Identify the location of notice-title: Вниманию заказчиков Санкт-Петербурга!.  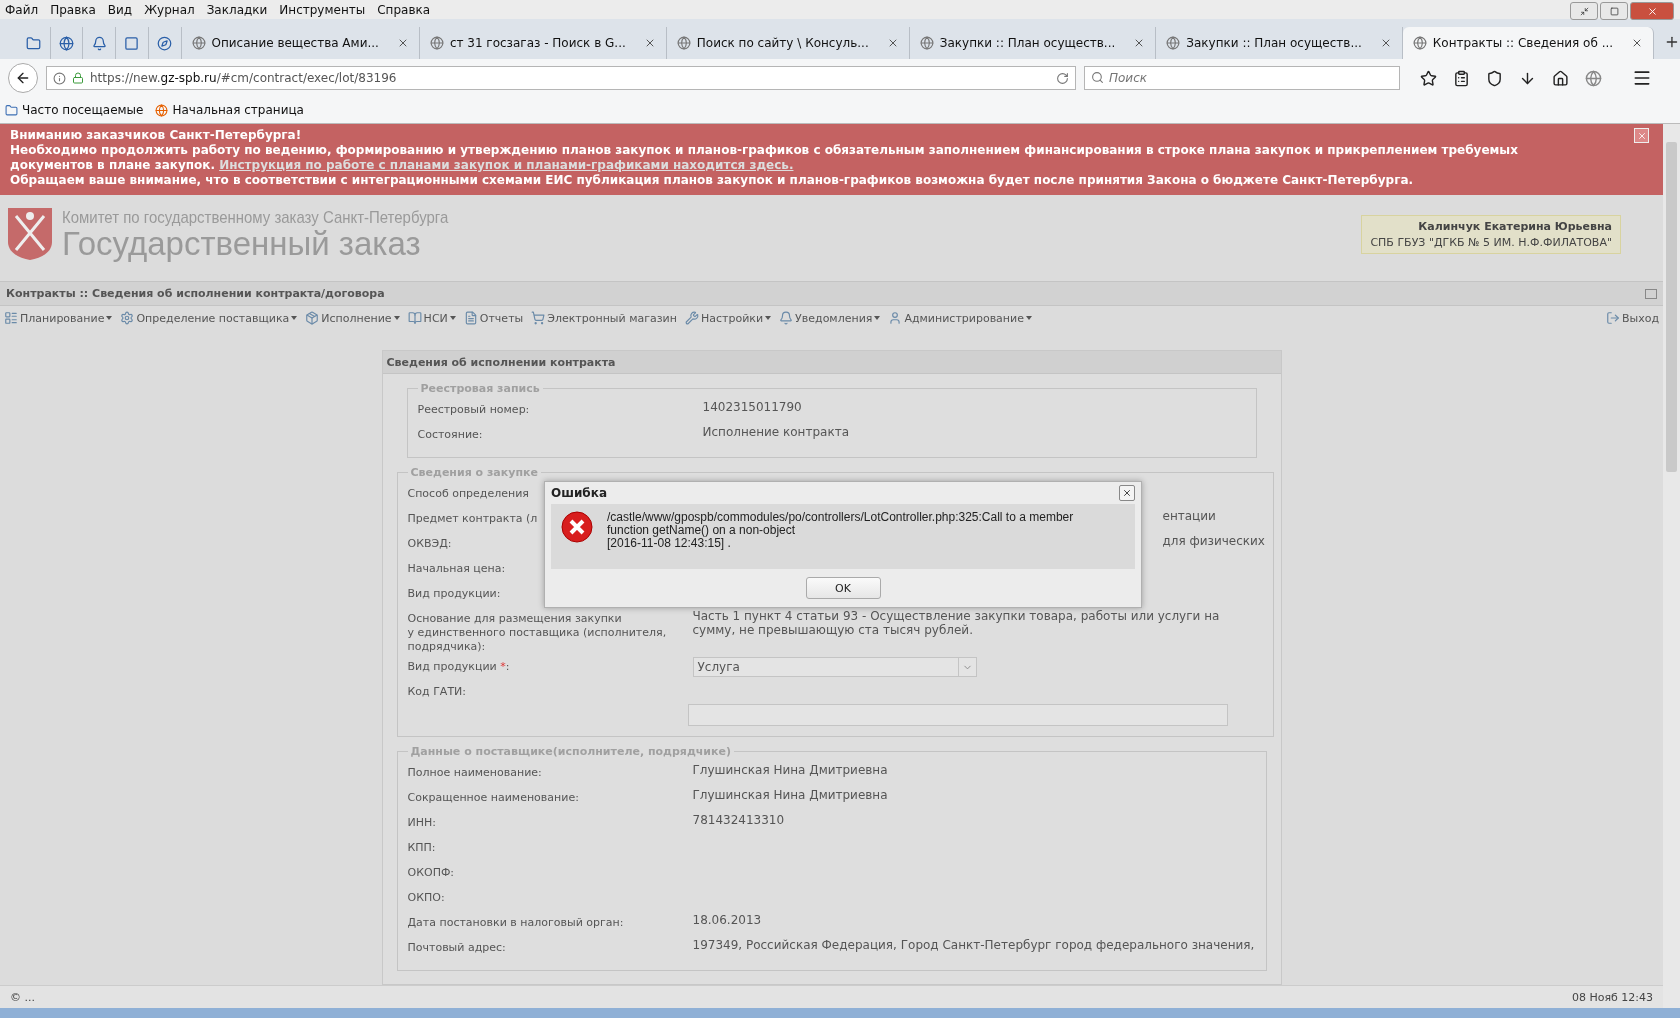
(156, 135).